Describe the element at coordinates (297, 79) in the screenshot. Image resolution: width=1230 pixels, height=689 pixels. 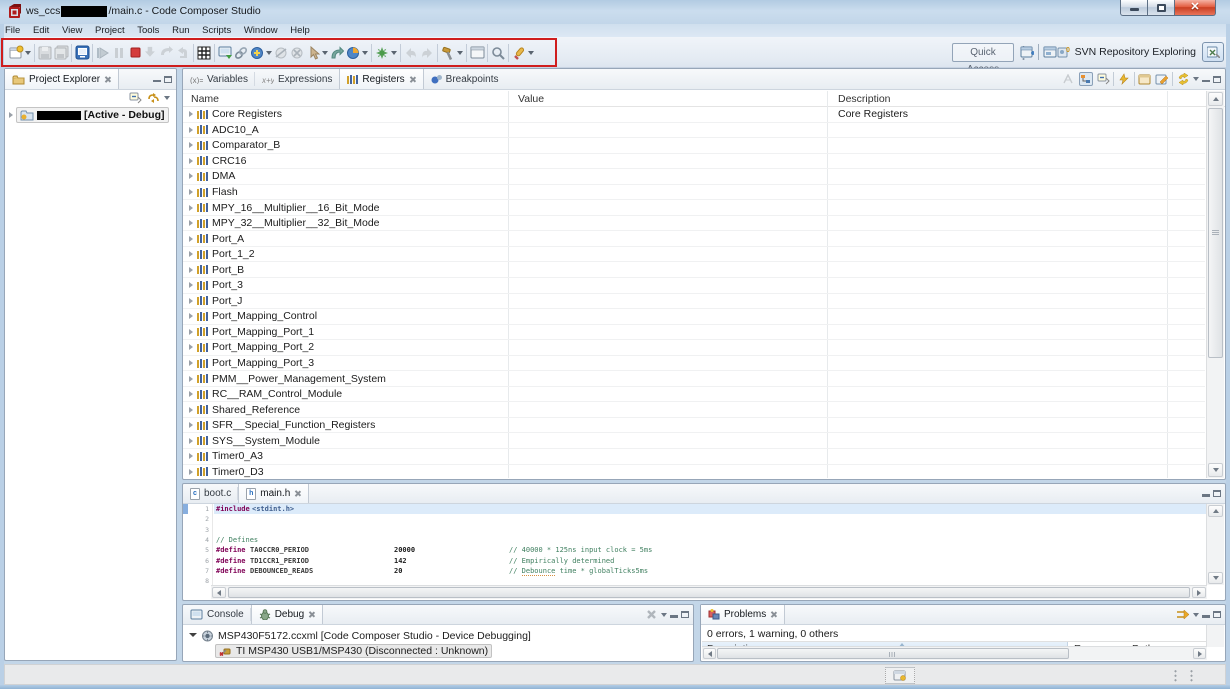
I see `tab-expressions: x+y Expressions` at that location.